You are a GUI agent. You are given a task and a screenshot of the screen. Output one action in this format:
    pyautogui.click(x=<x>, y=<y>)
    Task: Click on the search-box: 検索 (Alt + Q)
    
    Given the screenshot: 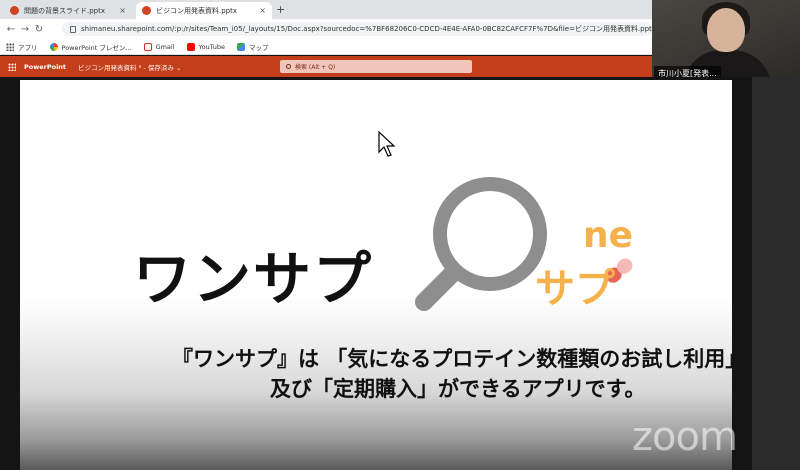 What is the action you would take?
    pyautogui.click(x=376, y=66)
    